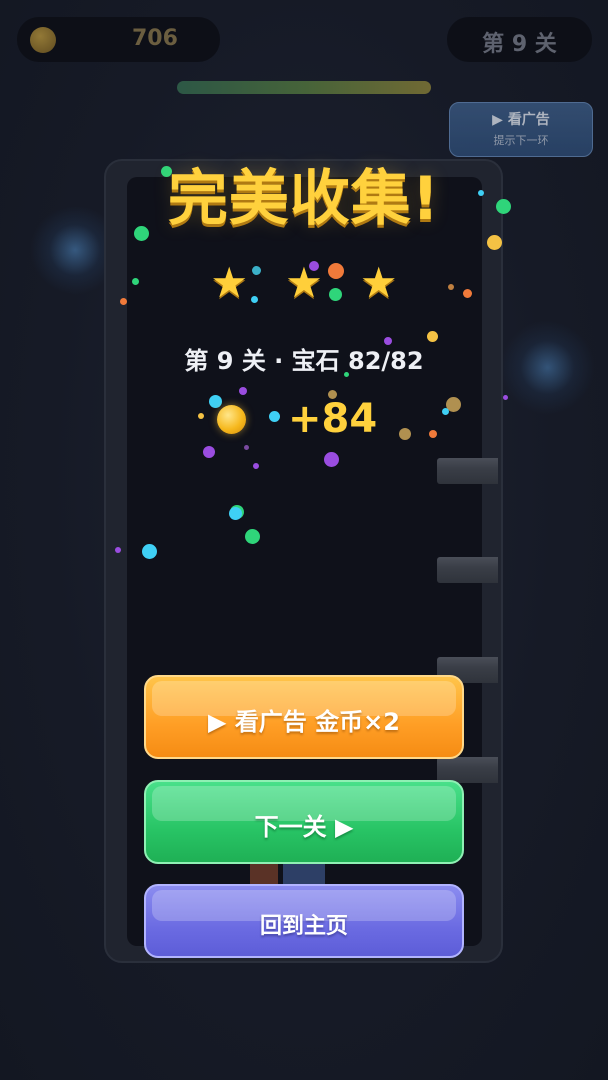 This screenshot has height=1080, width=608. I want to click on level-indicator: 第 9 关, so click(519, 39).